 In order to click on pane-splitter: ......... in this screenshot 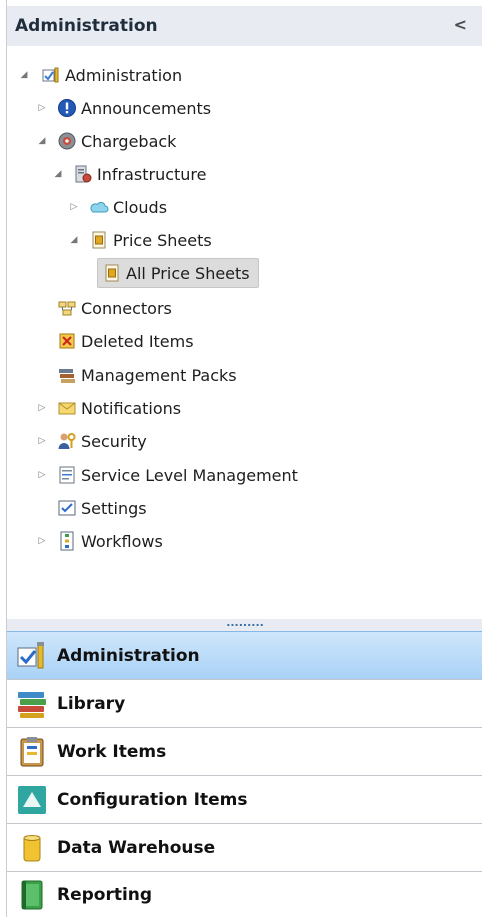, I will do `click(244, 624)`.